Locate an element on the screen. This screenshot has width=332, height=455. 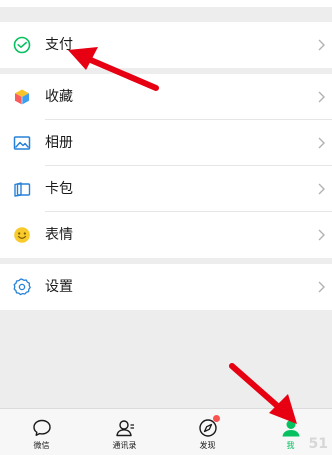
menu-item-settings: 设置 is located at coordinates (166, 287).